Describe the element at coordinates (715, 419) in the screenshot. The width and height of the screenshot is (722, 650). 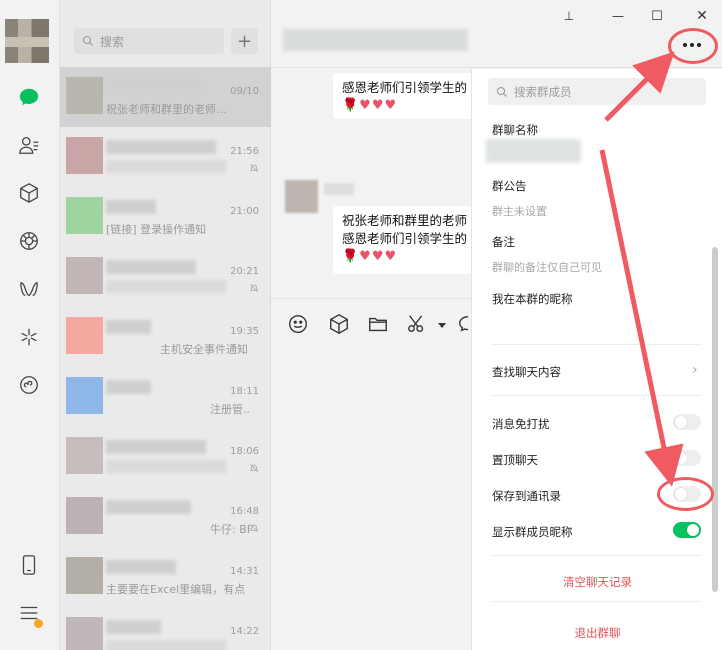
I see `panel-scrollbar` at that location.